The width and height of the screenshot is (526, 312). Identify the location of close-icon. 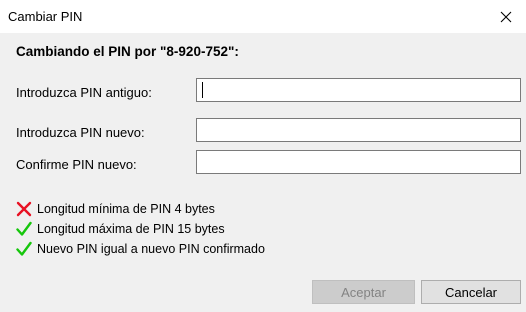
(506, 16).